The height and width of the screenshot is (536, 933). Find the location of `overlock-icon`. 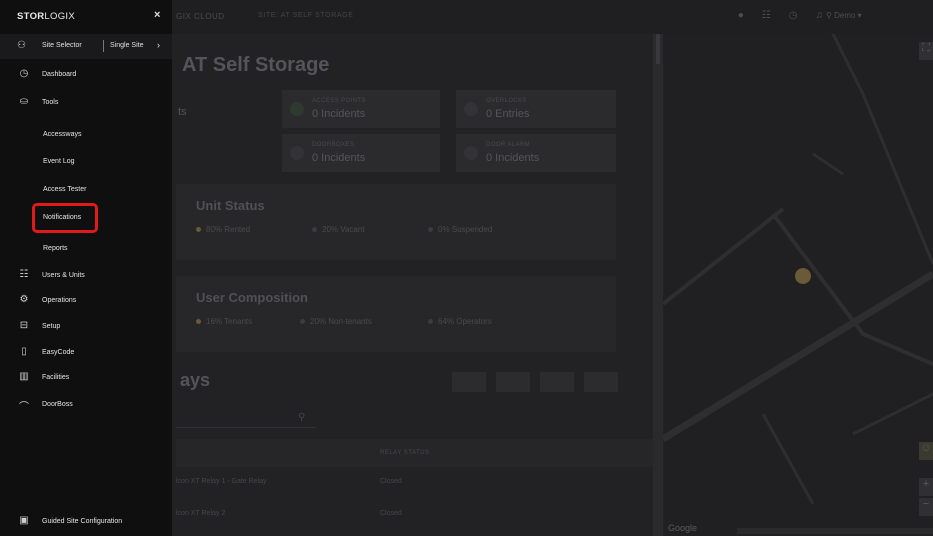

overlock-icon is located at coordinates (471, 109).